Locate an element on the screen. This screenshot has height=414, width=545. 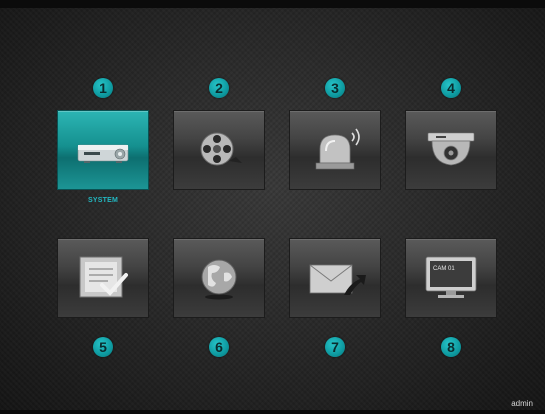
menu-tile-camera is located at coordinates (451, 150).